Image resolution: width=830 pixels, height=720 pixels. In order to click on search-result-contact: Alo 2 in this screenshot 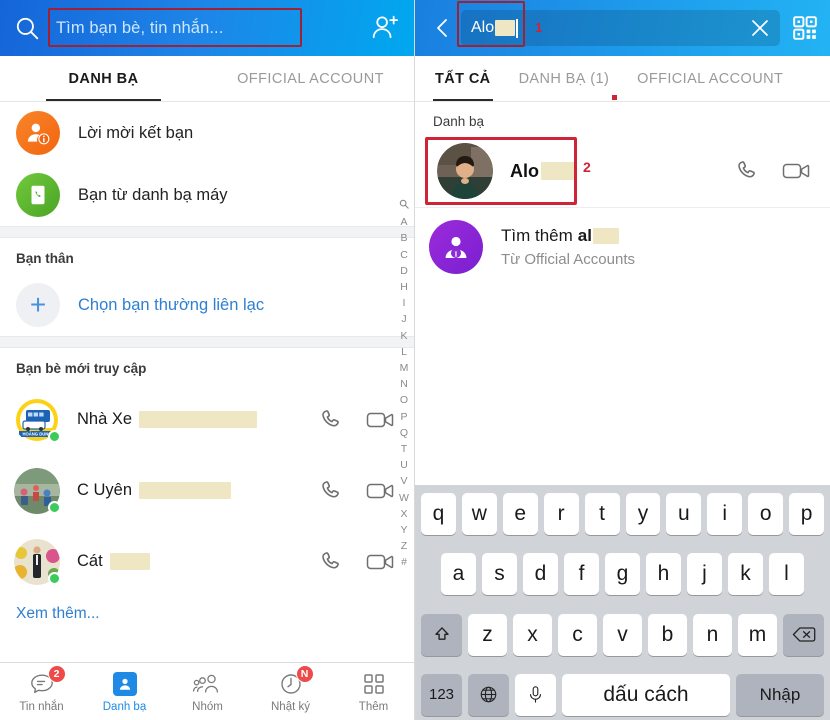, I will do `click(622, 171)`.